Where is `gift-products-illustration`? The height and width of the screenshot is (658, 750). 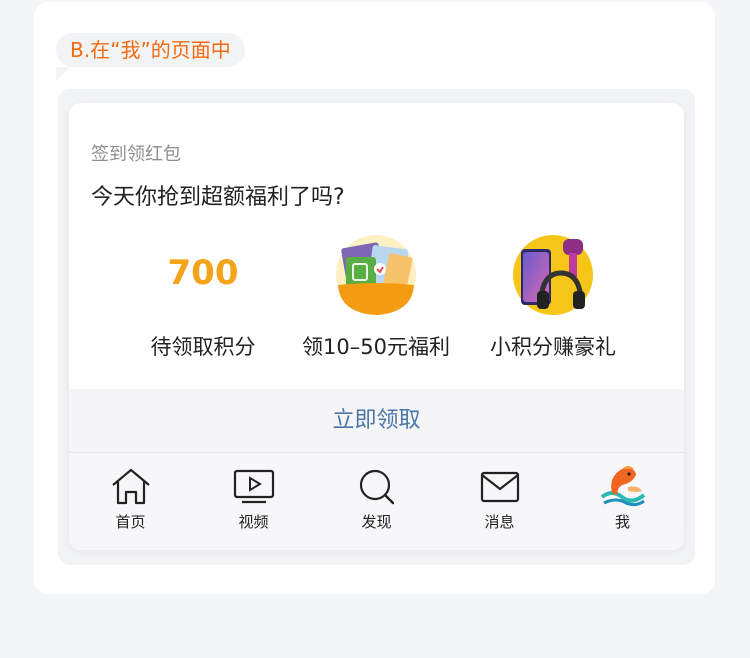 gift-products-illustration is located at coordinates (553, 275).